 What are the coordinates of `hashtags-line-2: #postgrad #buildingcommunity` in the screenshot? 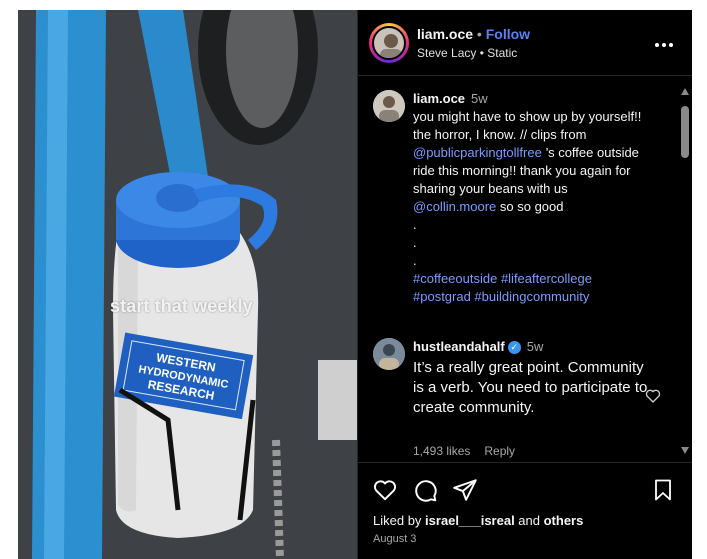 It's located at (528, 297).